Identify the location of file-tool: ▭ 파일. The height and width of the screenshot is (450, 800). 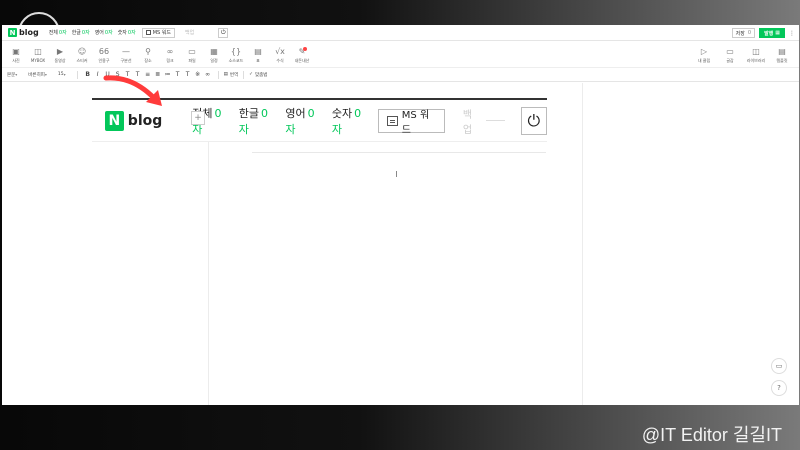
(192, 55).